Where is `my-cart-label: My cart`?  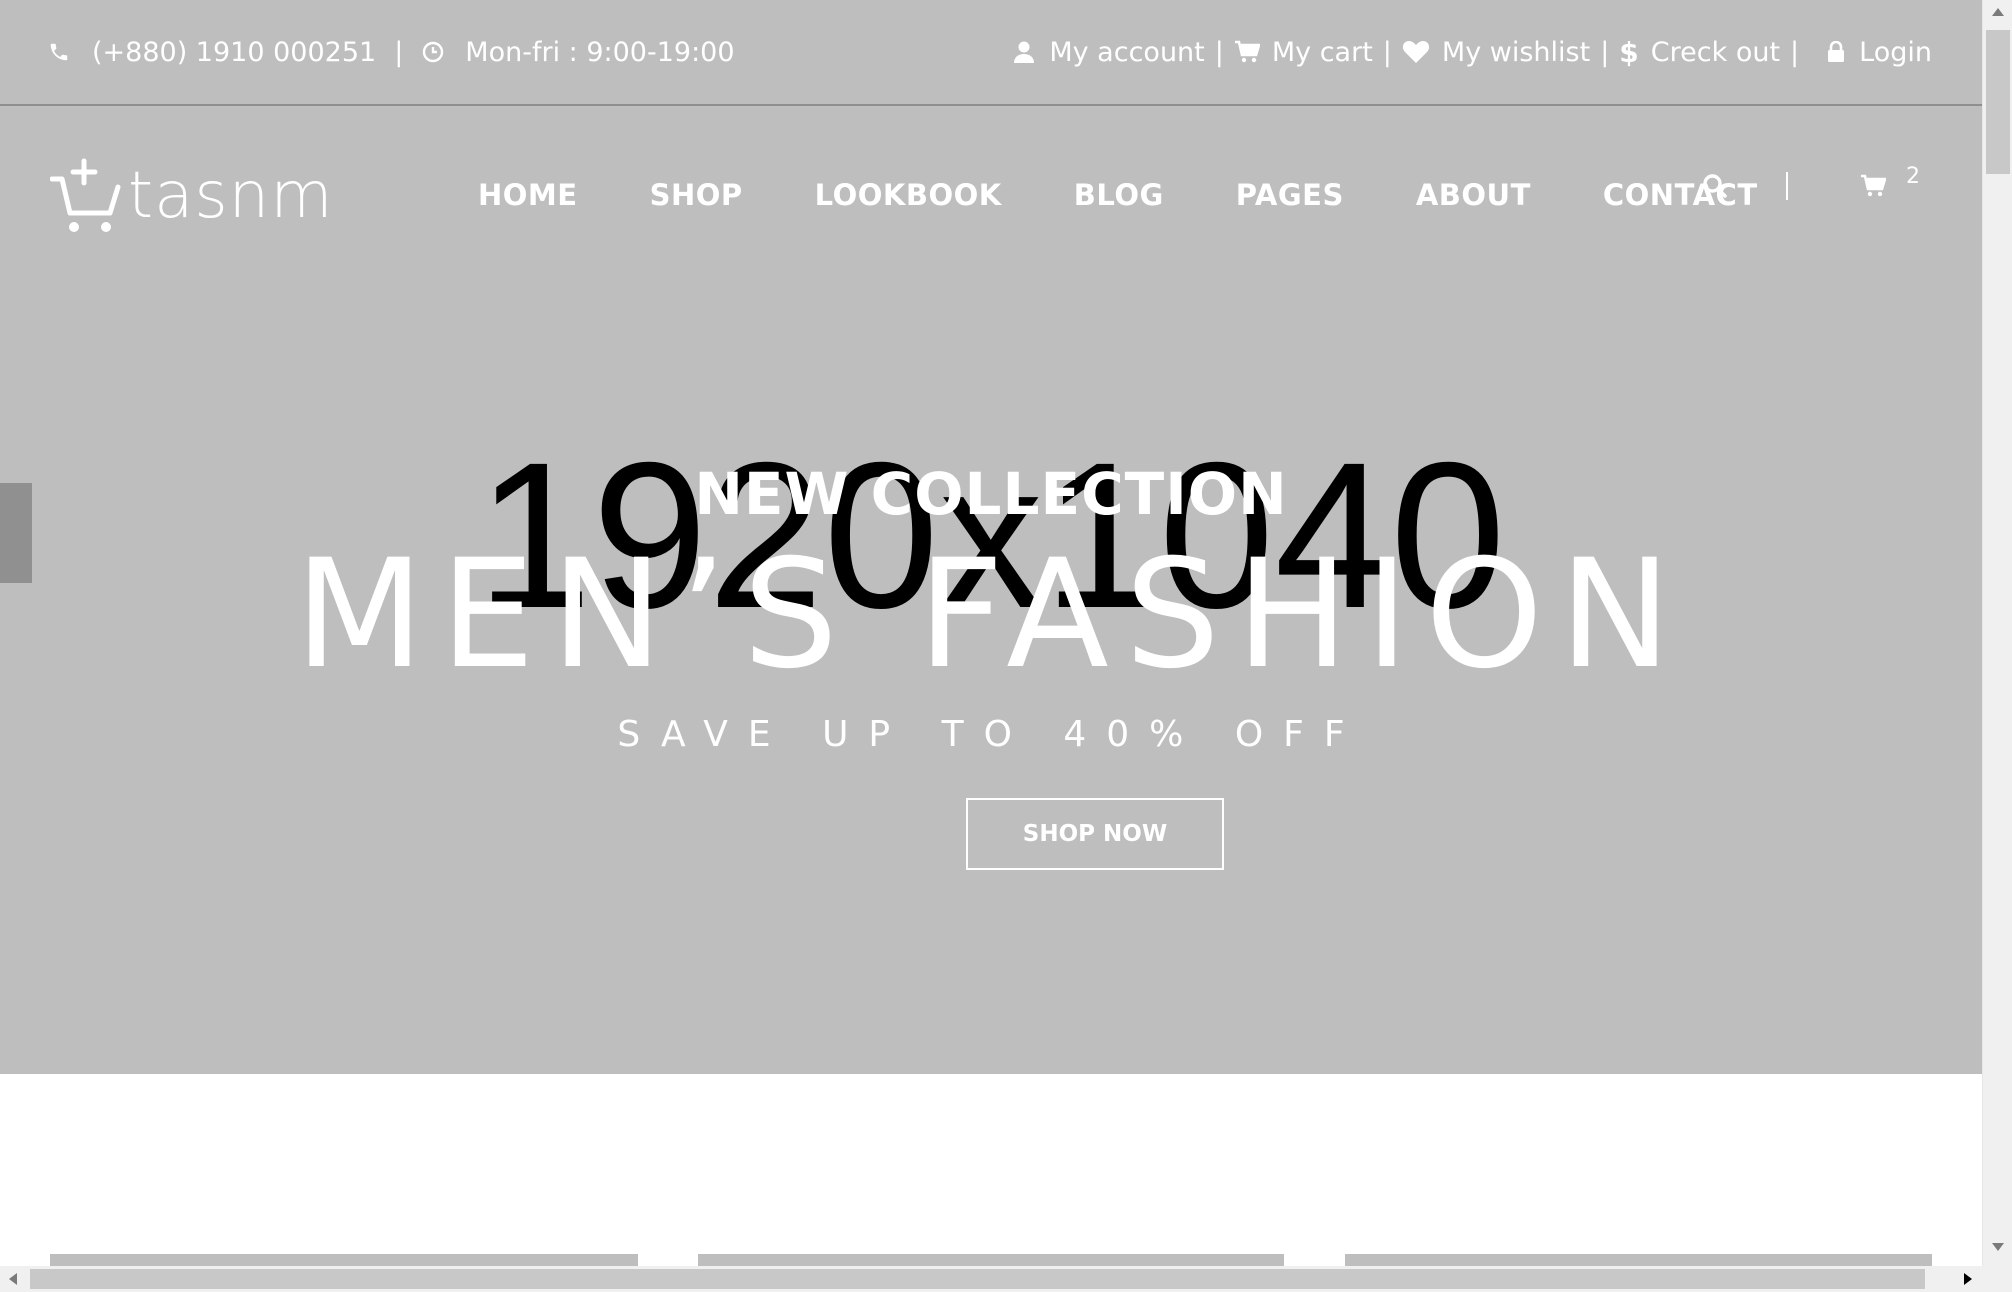
my-cart-label: My cart is located at coordinates (1322, 52).